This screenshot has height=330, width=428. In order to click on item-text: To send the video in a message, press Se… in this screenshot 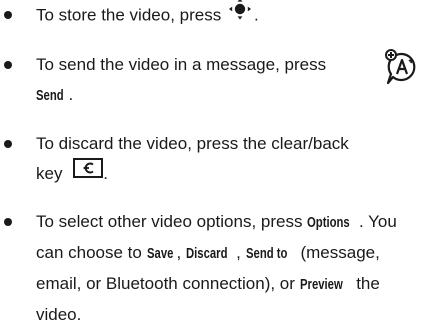, I will do `click(181, 80)`.